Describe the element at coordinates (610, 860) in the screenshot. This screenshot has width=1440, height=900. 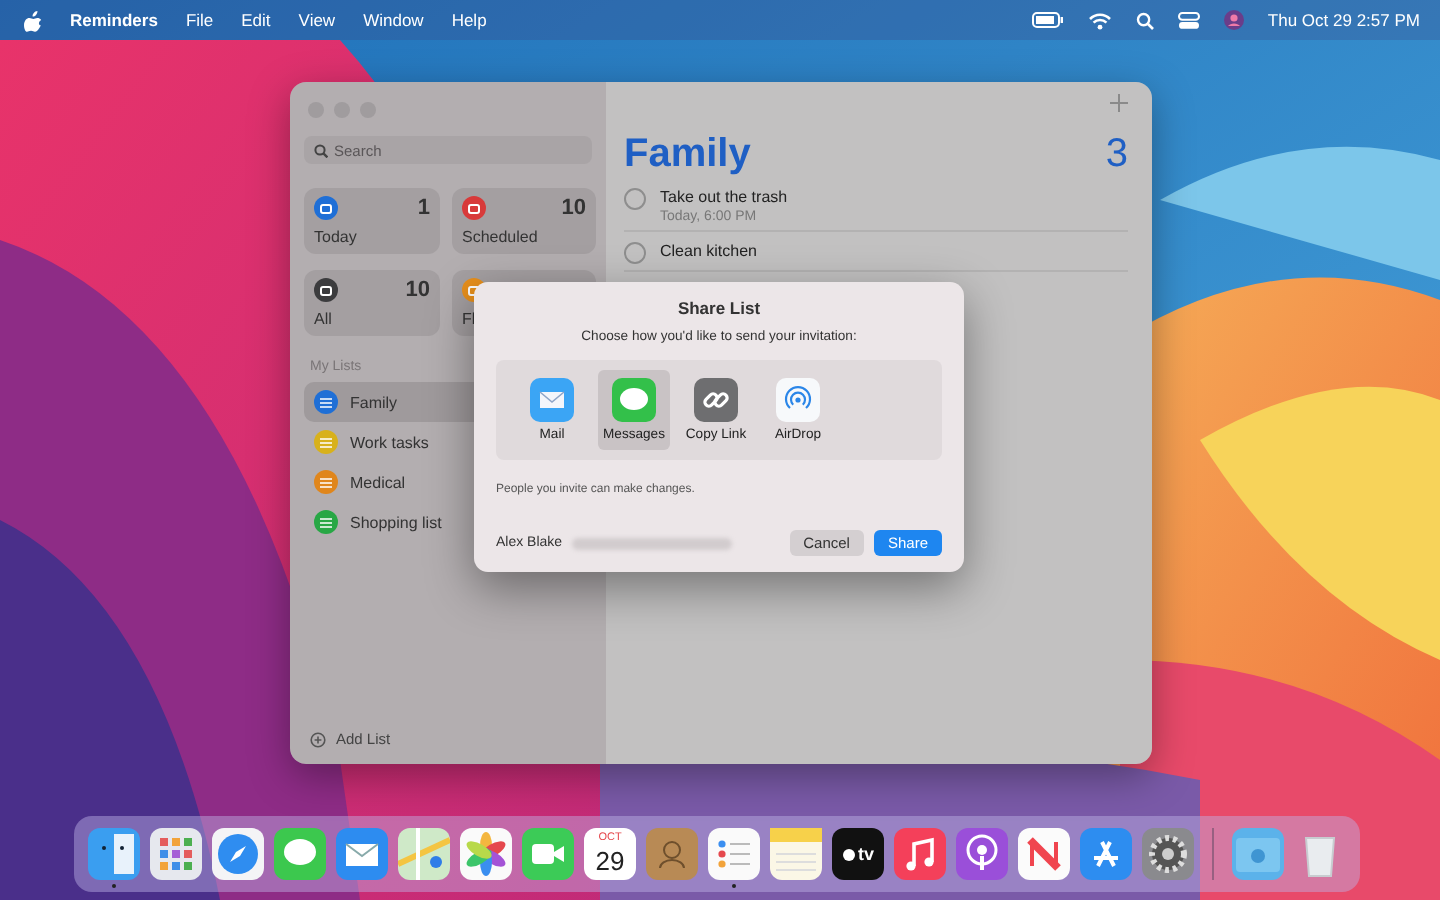
I see `calendar-day: 29` at that location.